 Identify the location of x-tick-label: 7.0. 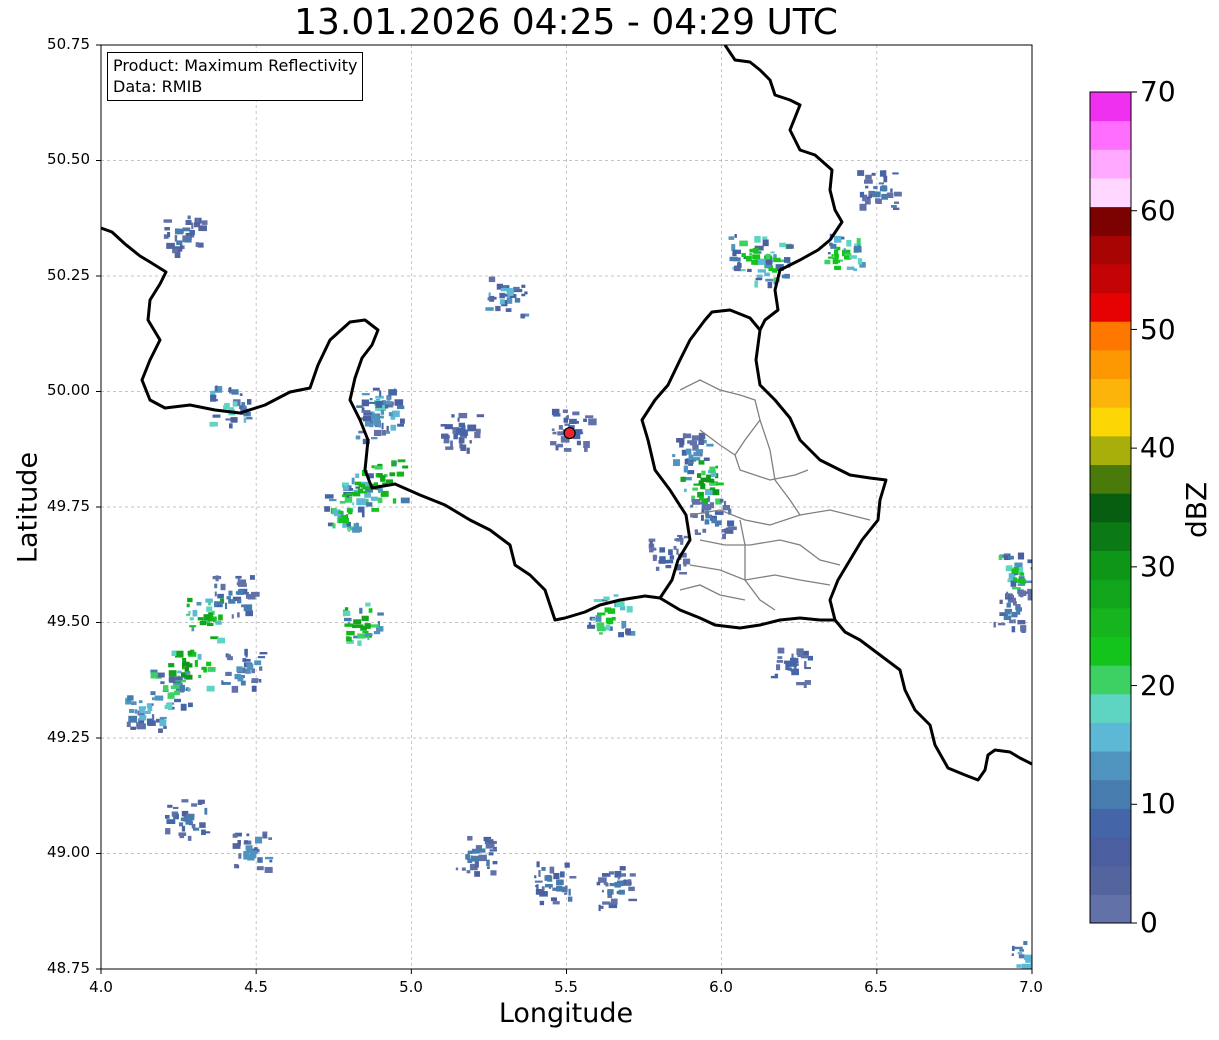
(1031, 987).